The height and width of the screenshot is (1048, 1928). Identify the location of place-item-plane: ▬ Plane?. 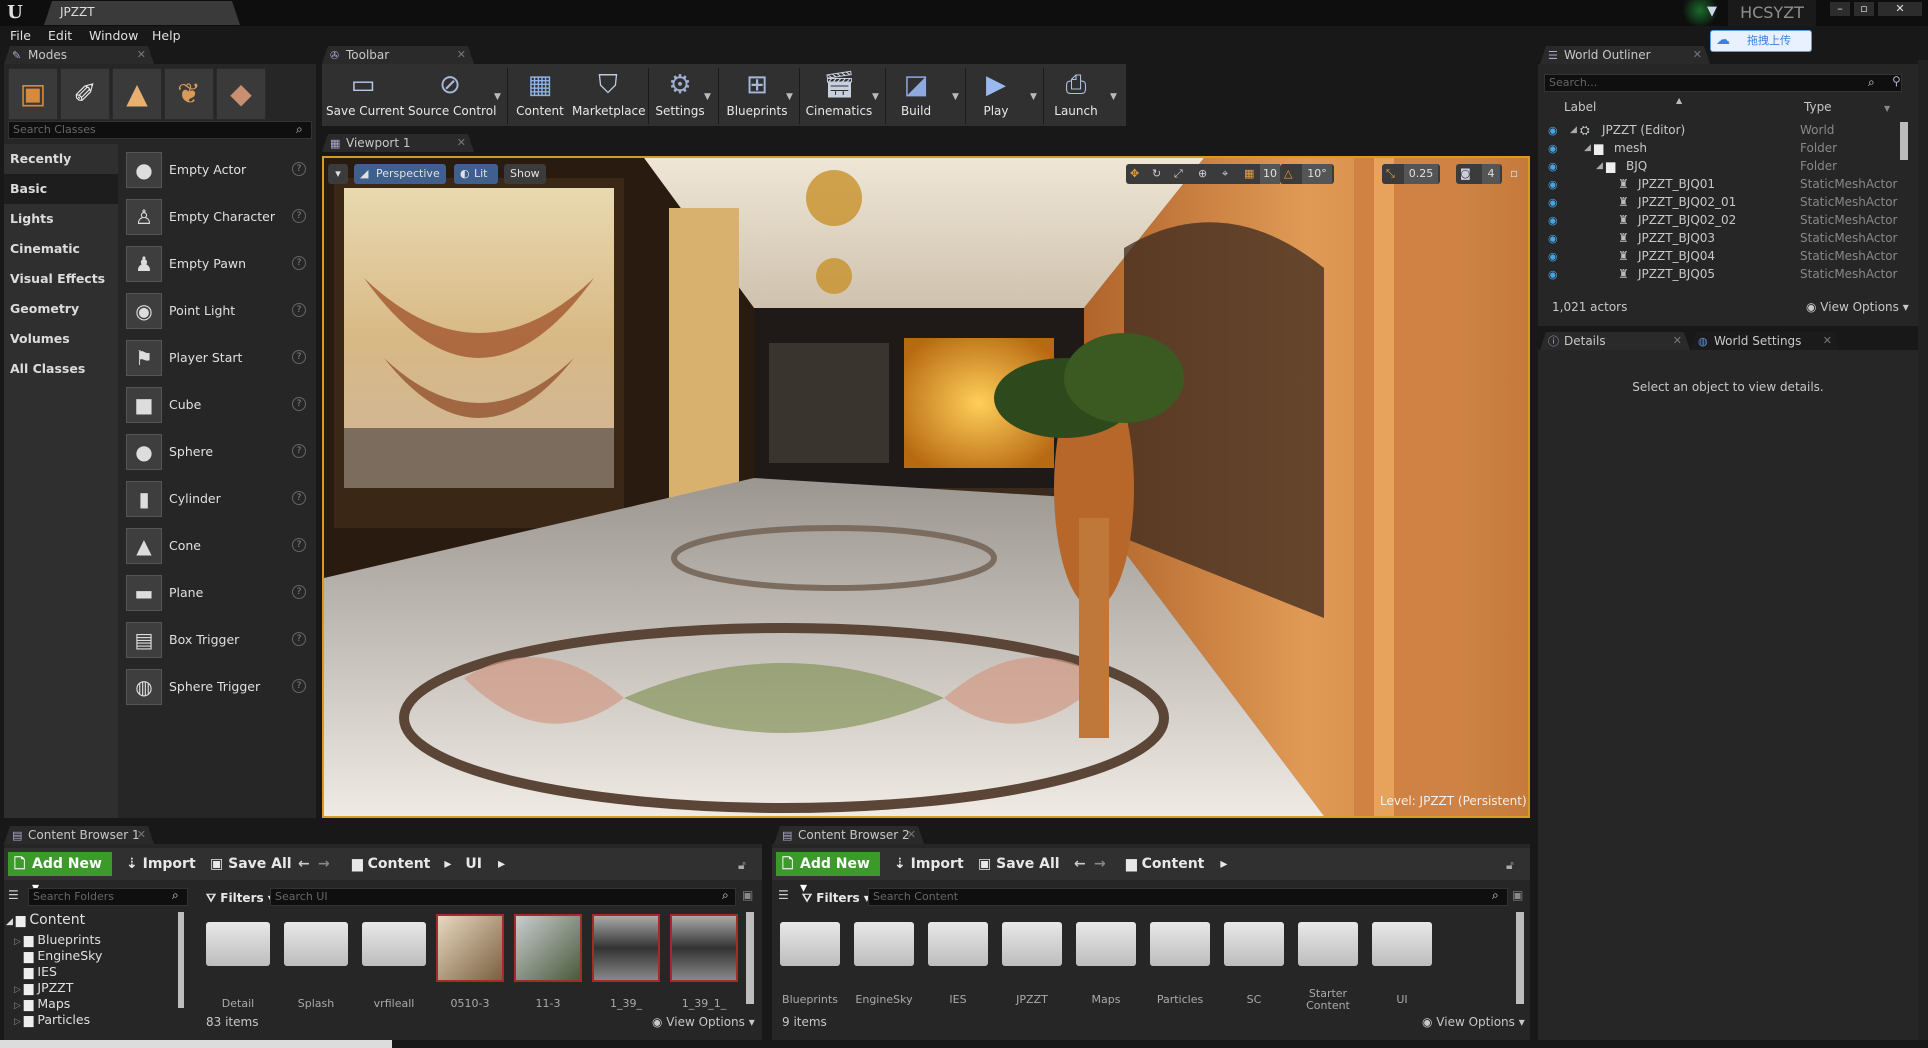
(219, 593).